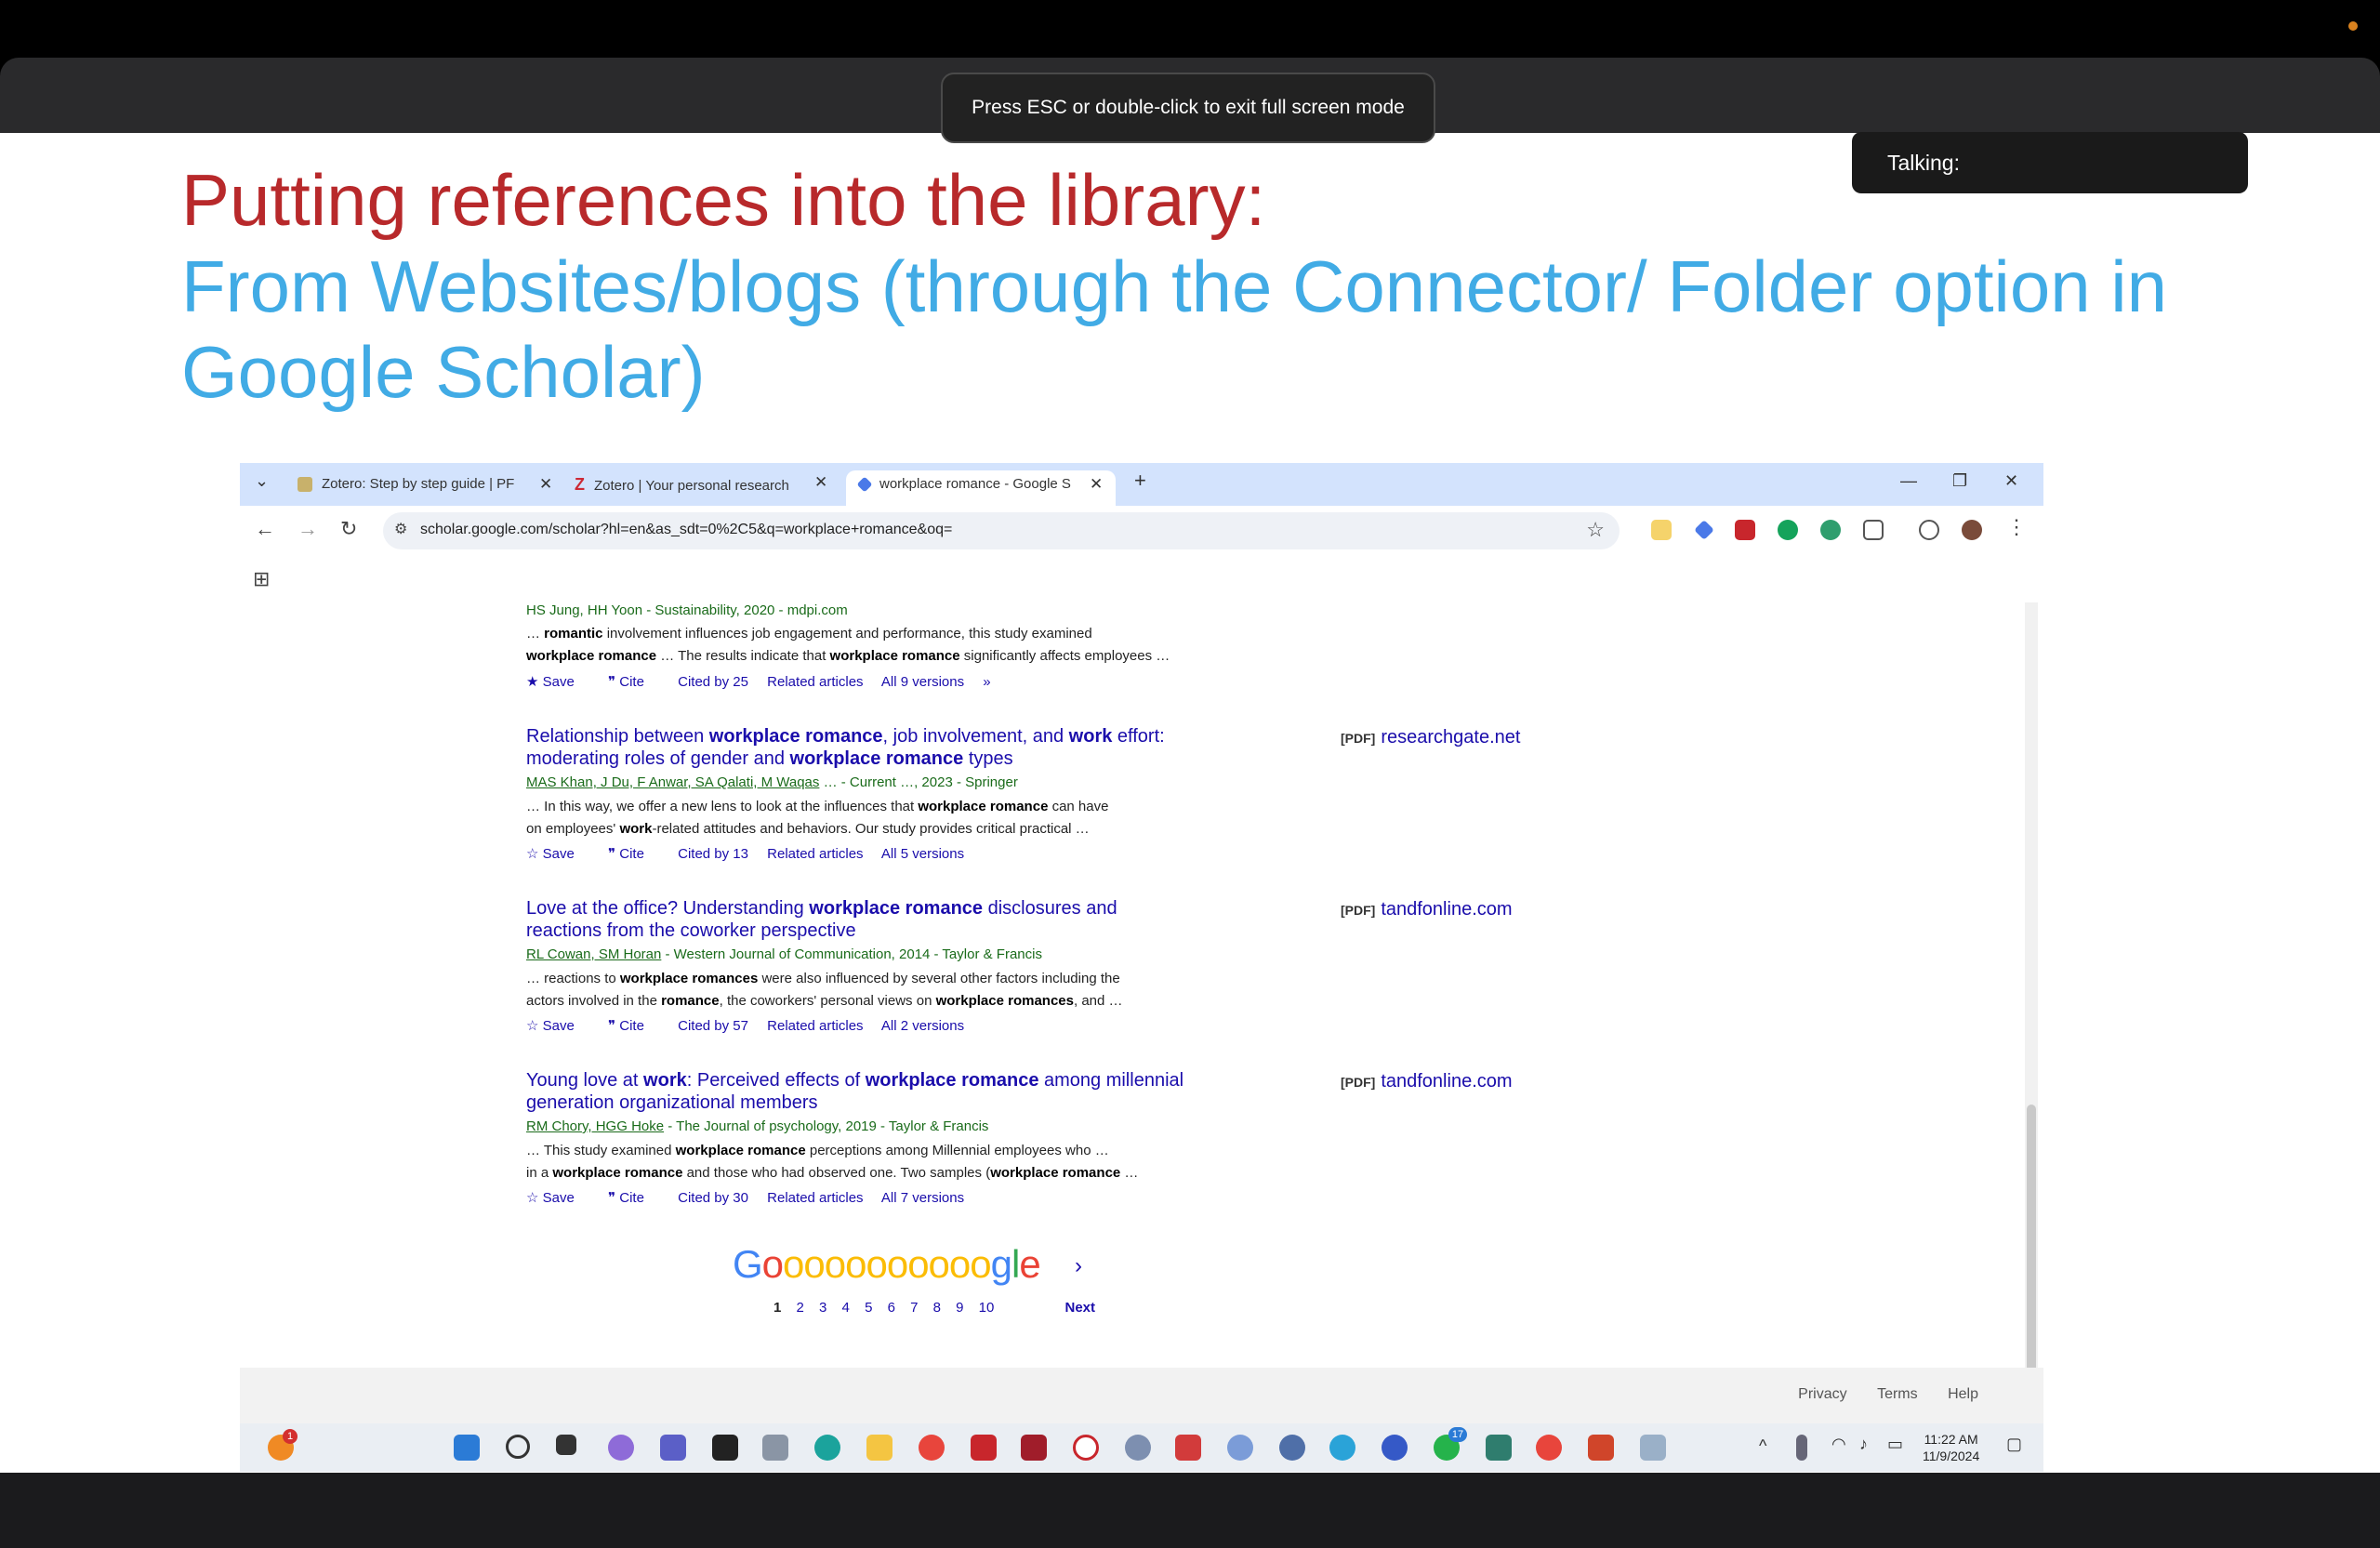 This screenshot has width=2380, height=1548. Describe the element at coordinates (986, 682) in the screenshot. I see `more-icon: »` at that location.